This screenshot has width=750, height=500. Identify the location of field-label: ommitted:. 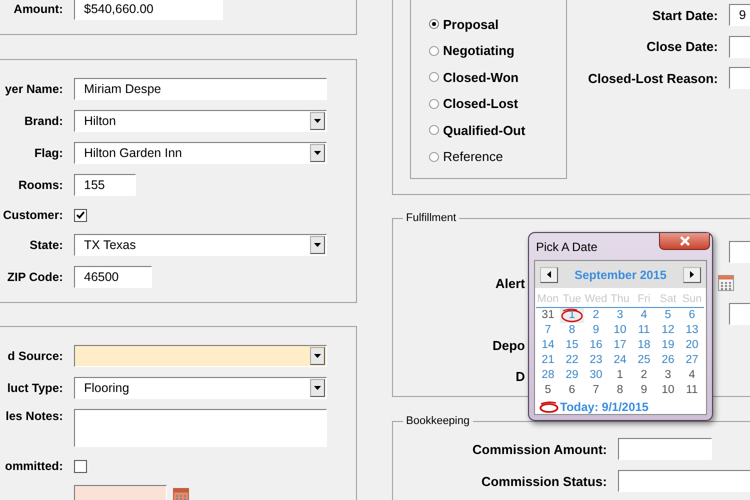
(33, 466).